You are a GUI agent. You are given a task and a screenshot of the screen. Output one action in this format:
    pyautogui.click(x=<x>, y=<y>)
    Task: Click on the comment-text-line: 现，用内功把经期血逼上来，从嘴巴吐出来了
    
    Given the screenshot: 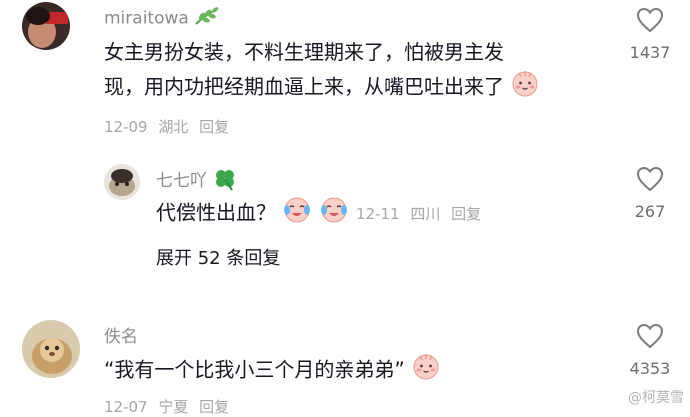 What is the action you would take?
    pyautogui.click(x=322, y=88)
    